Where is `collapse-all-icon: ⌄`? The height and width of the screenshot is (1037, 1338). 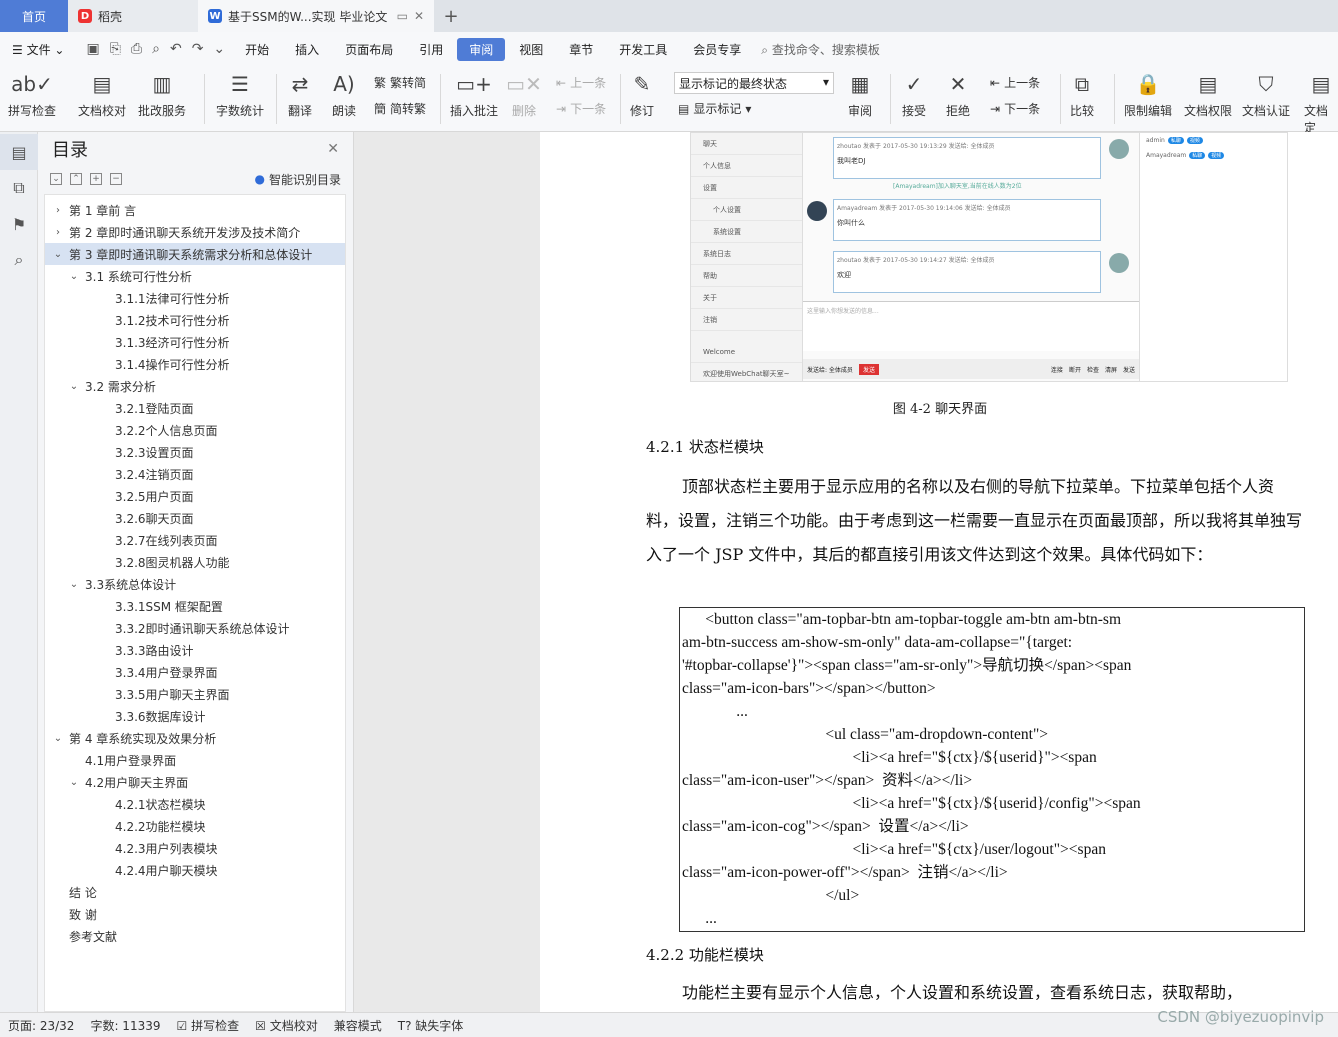 collapse-all-icon: ⌄ is located at coordinates (56, 179).